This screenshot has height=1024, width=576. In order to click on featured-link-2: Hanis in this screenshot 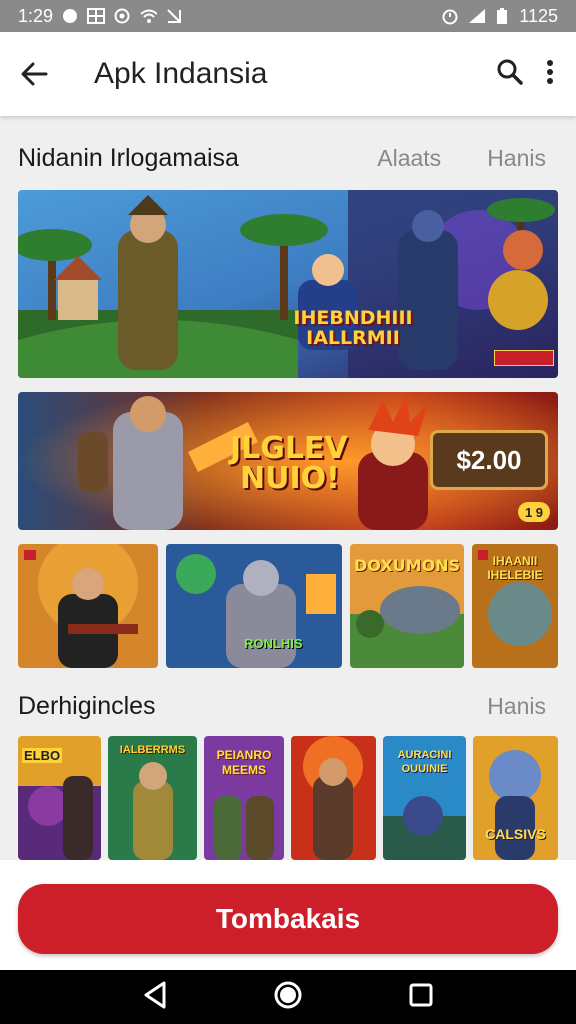, I will do `click(516, 158)`.